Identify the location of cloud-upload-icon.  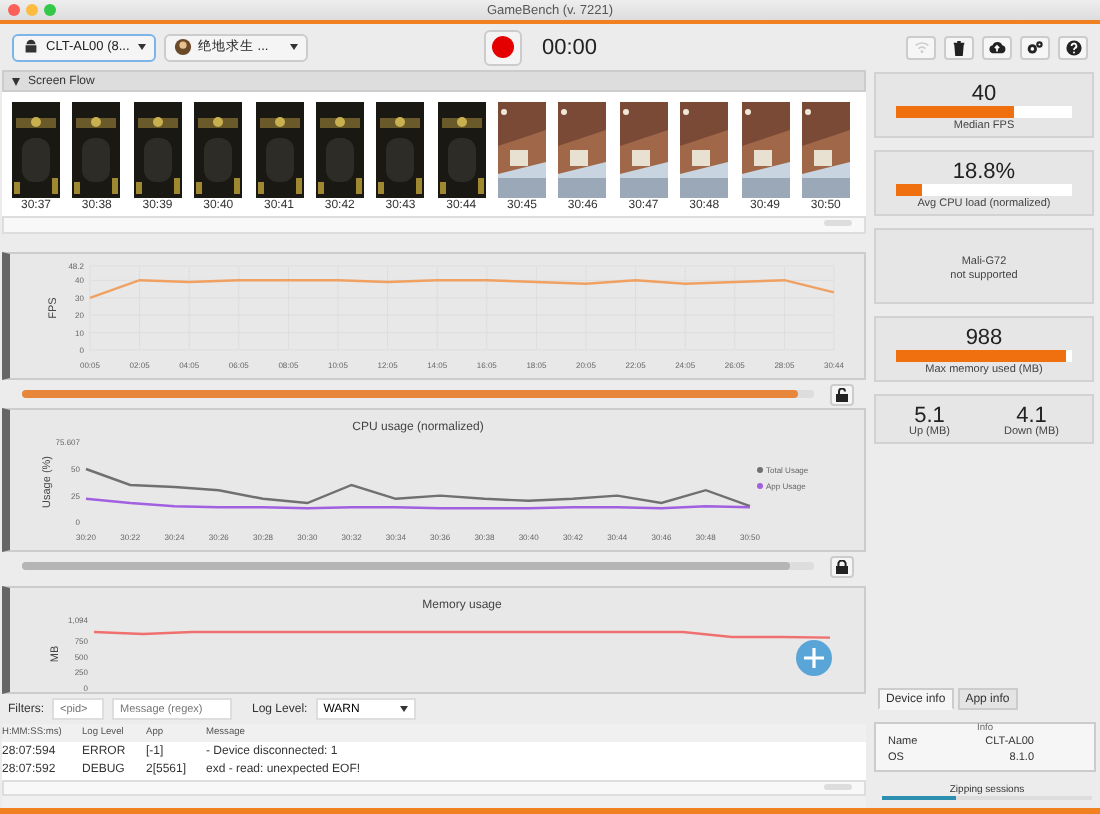
(997, 47).